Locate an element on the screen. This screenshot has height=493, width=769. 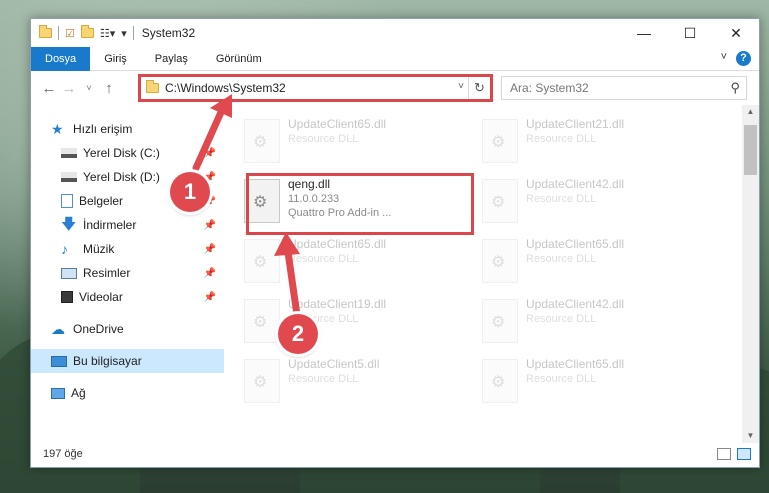
file-highlight-box is located at coordinates (360, 204).